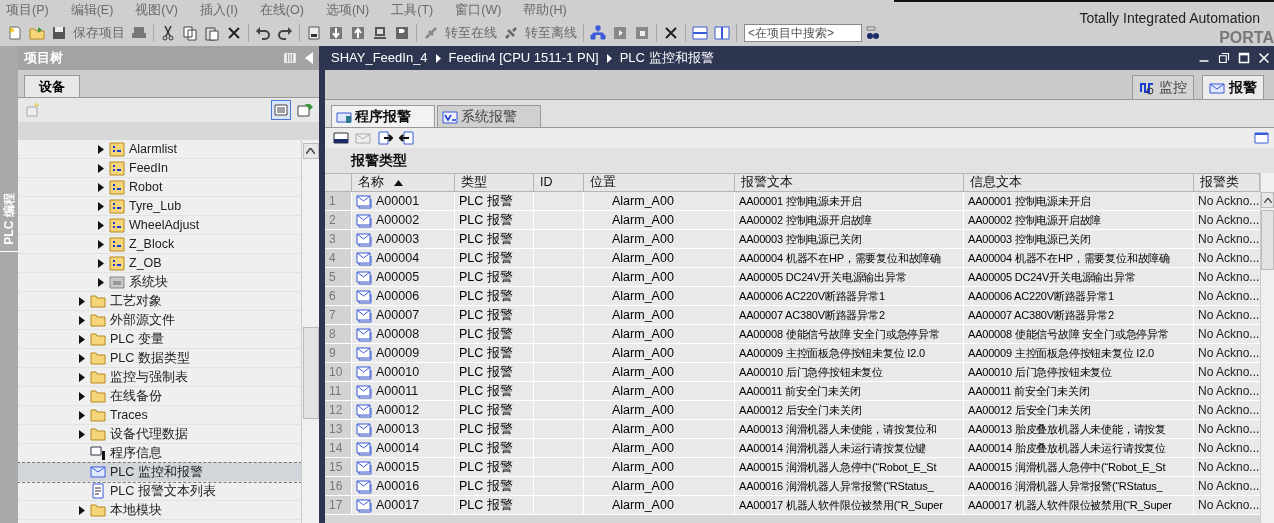 The width and height of the screenshot is (1274, 523). I want to click on menu-item: 在线(O), so click(281, 10).